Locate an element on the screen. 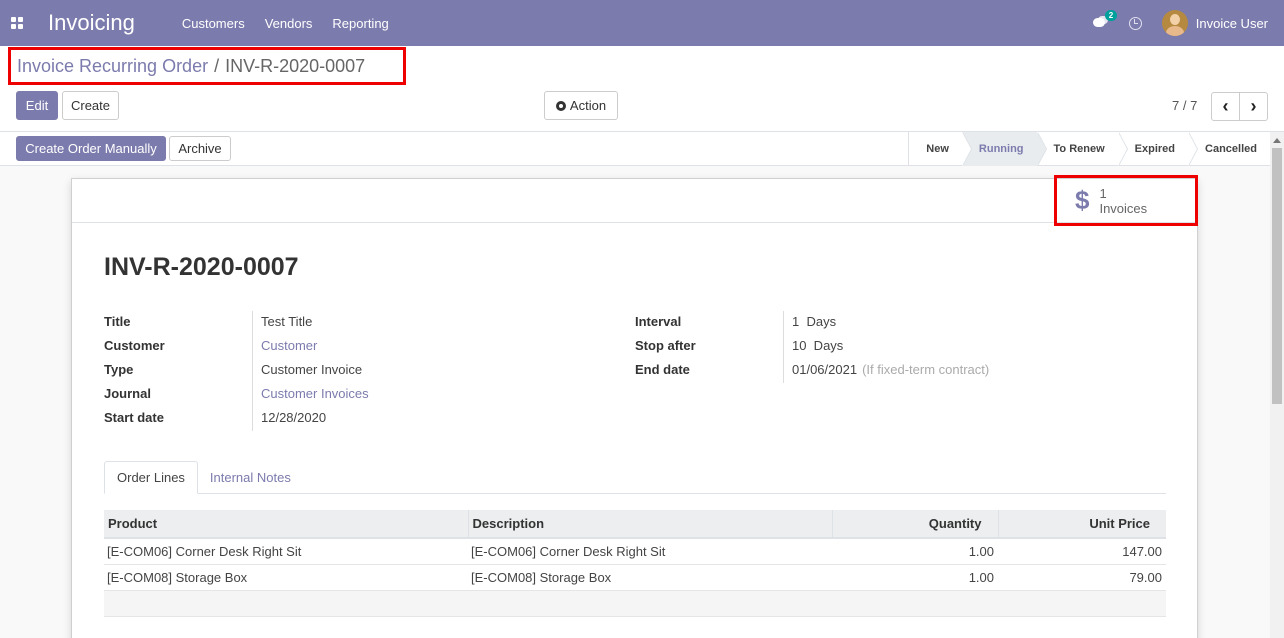 The image size is (1284, 638). user-avatar is located at coordinates (1174, 23).